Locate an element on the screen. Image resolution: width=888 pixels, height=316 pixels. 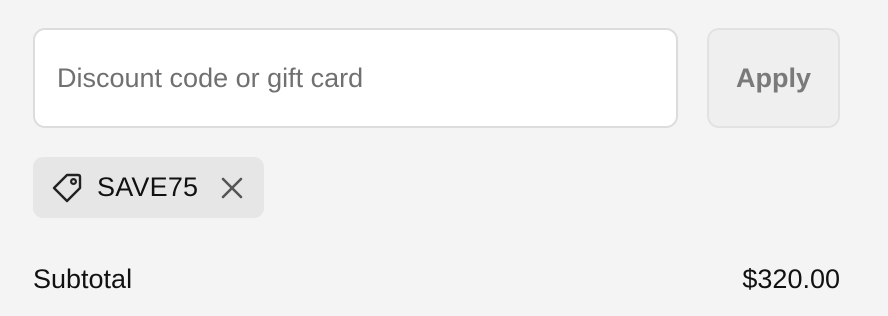
apply-button: Apply is located at coordinates (773, 78).